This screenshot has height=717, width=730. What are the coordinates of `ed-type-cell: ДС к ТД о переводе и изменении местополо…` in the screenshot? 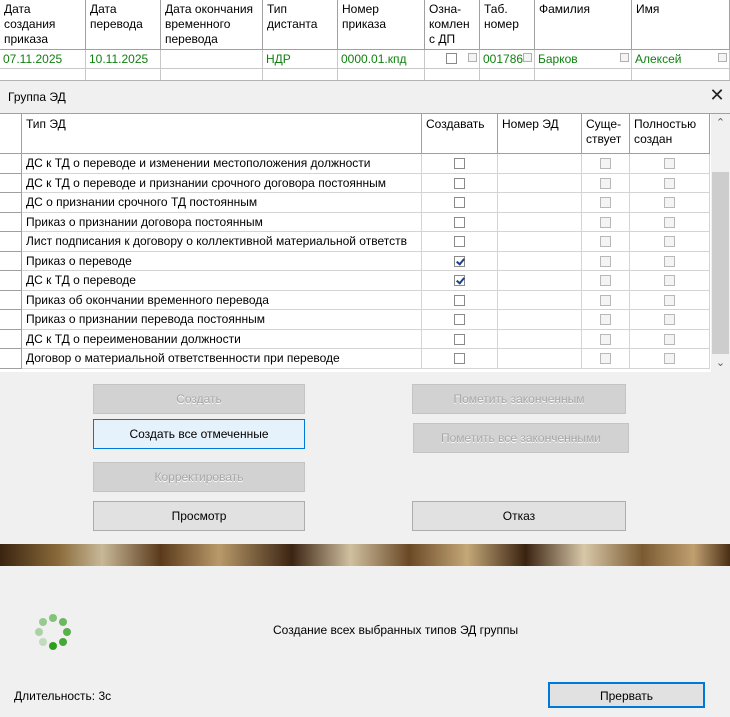 It's located at (222, 164).